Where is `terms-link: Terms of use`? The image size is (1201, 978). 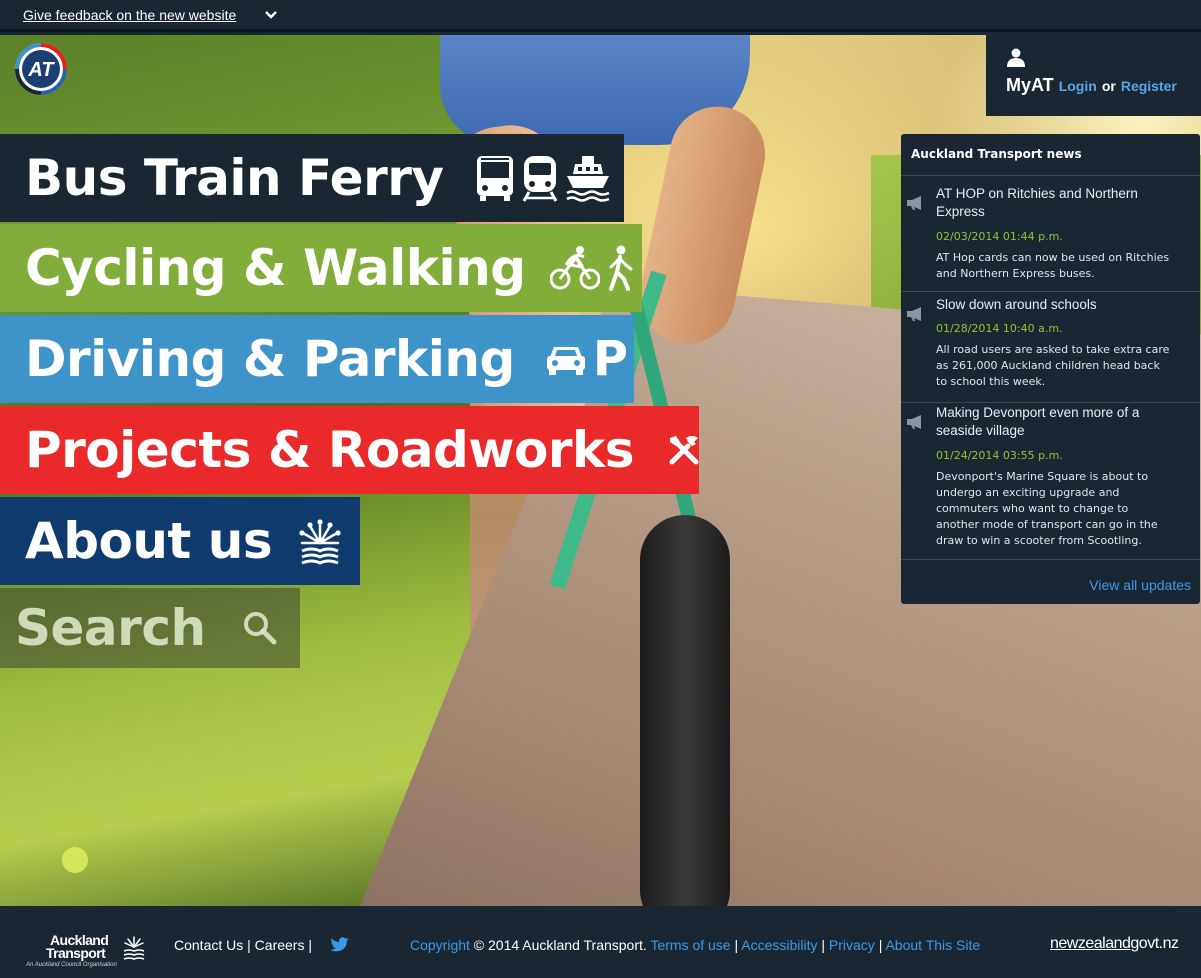 terms-link: Terms of use is located at coordinates (690, 945).